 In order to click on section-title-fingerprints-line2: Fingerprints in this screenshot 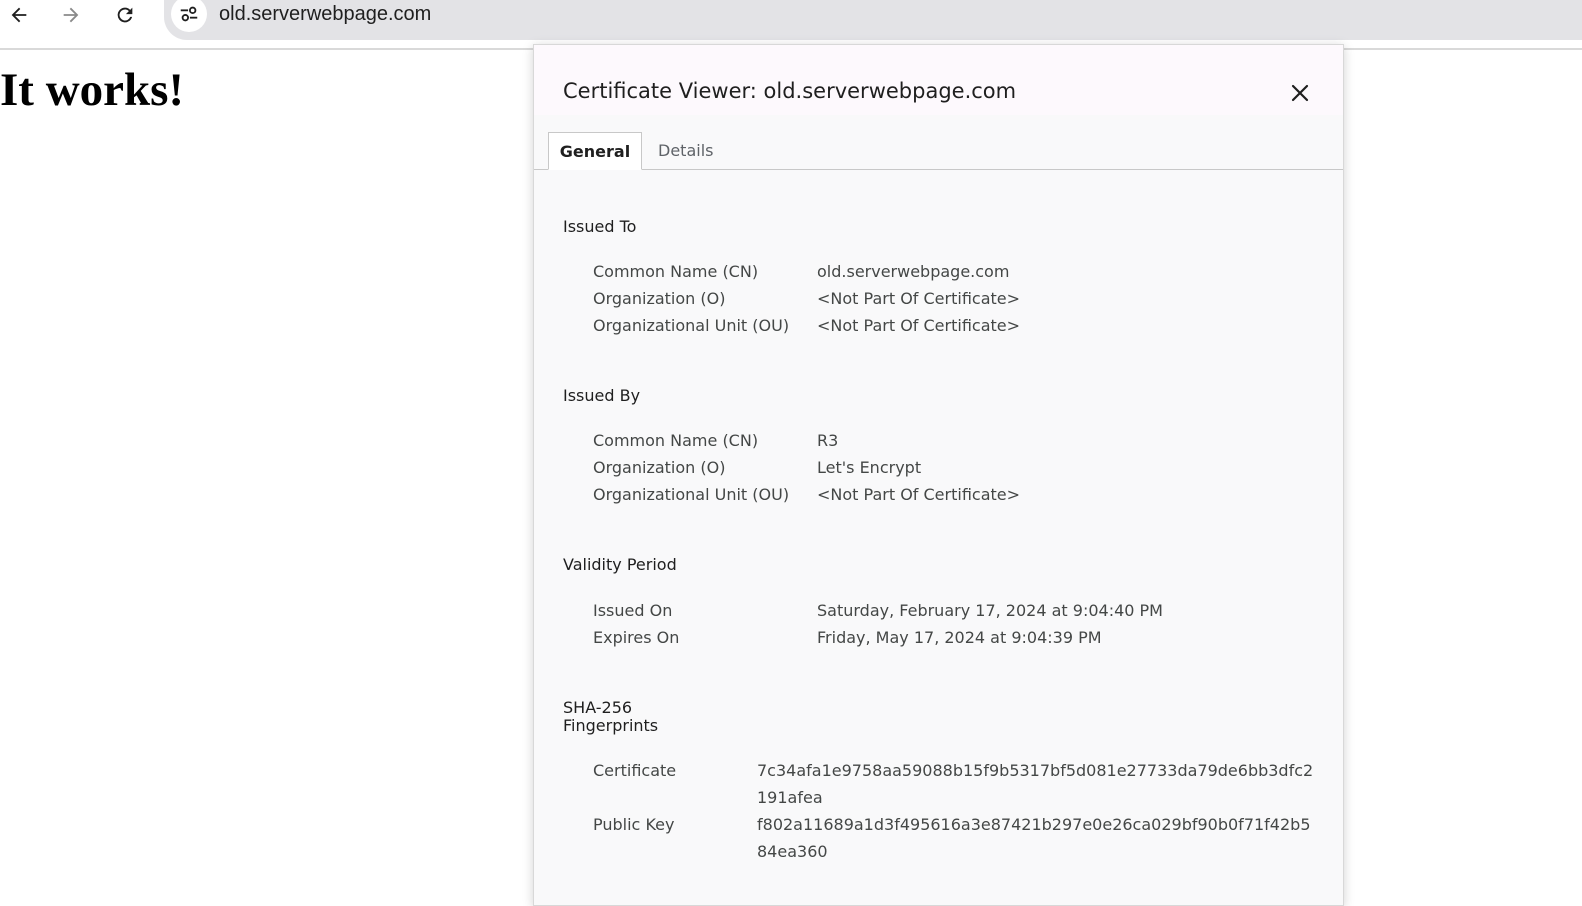, I will do `click(611, 725)`.